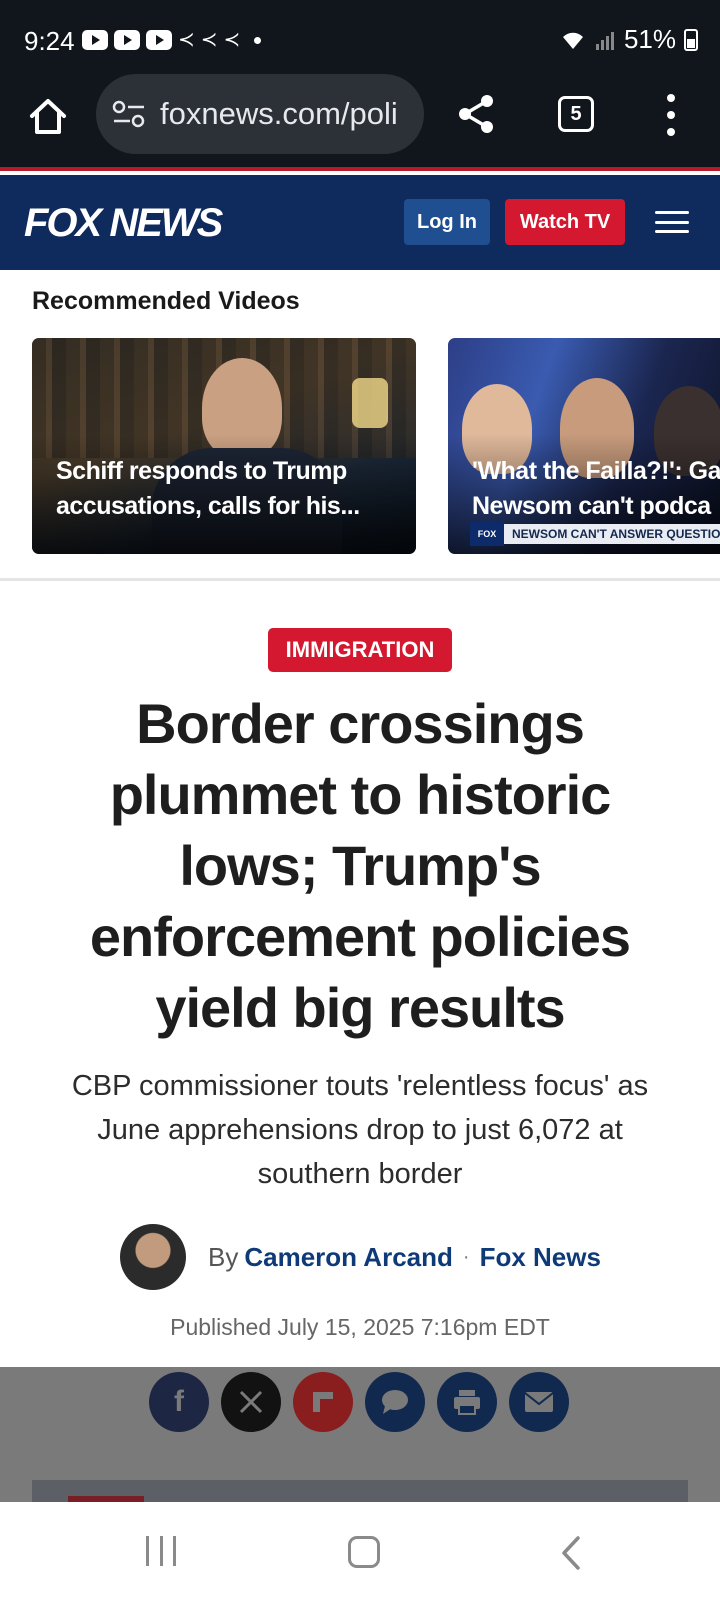 The height and width of the screenshot is (1600, 720). I want to click on battery-icon, so click(691, 39).